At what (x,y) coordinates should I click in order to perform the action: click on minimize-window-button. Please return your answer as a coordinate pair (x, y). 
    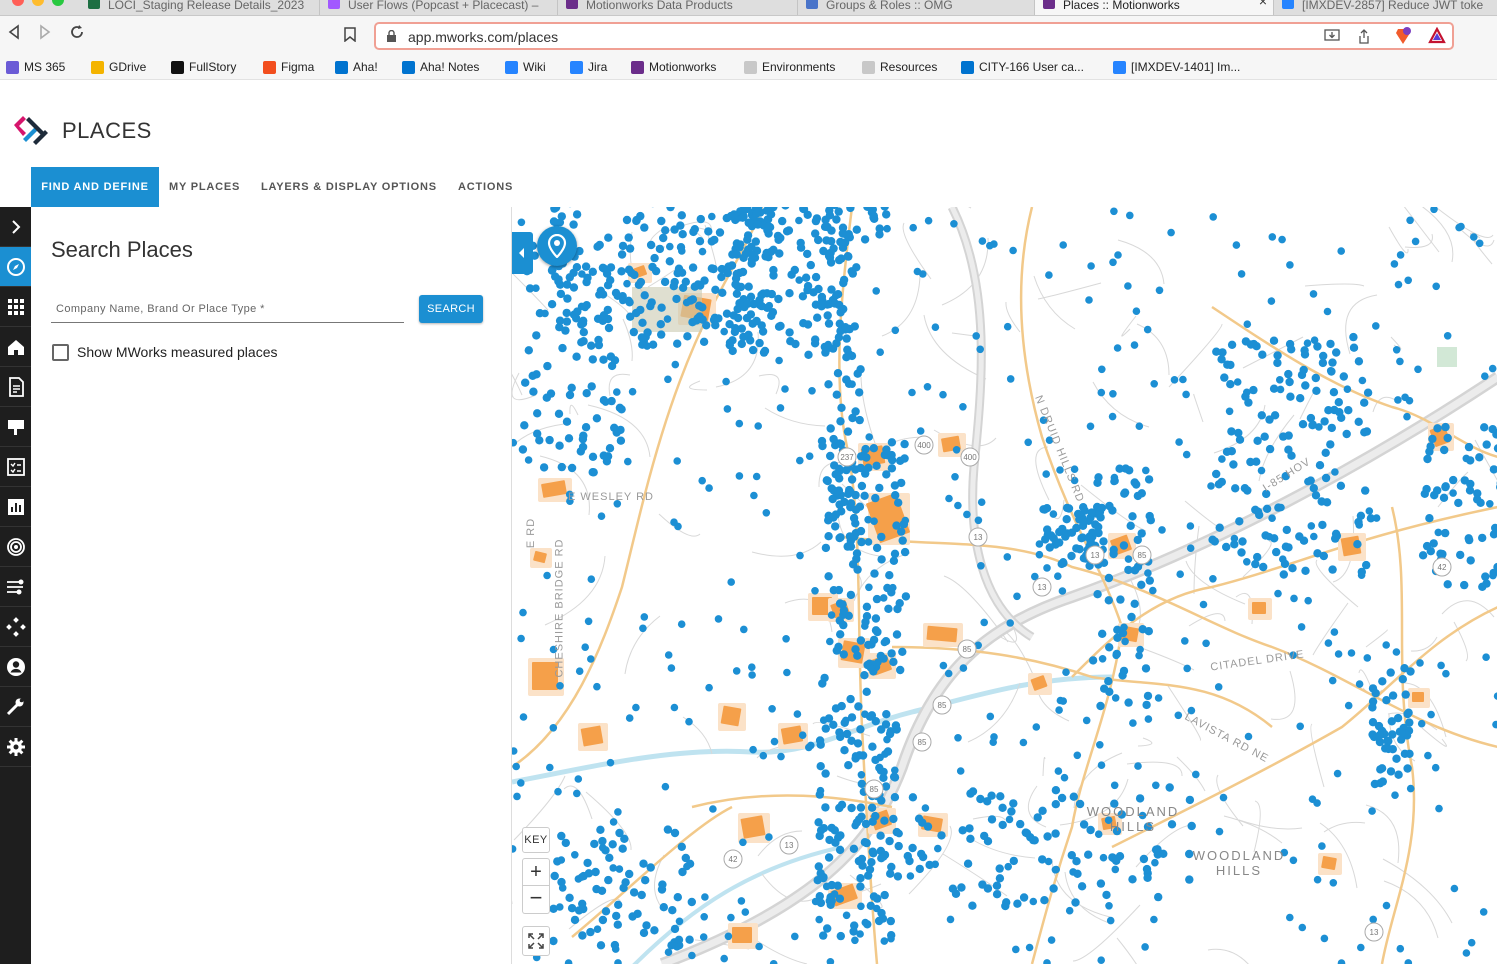
    Looking at the image, I should click on (38, 3).